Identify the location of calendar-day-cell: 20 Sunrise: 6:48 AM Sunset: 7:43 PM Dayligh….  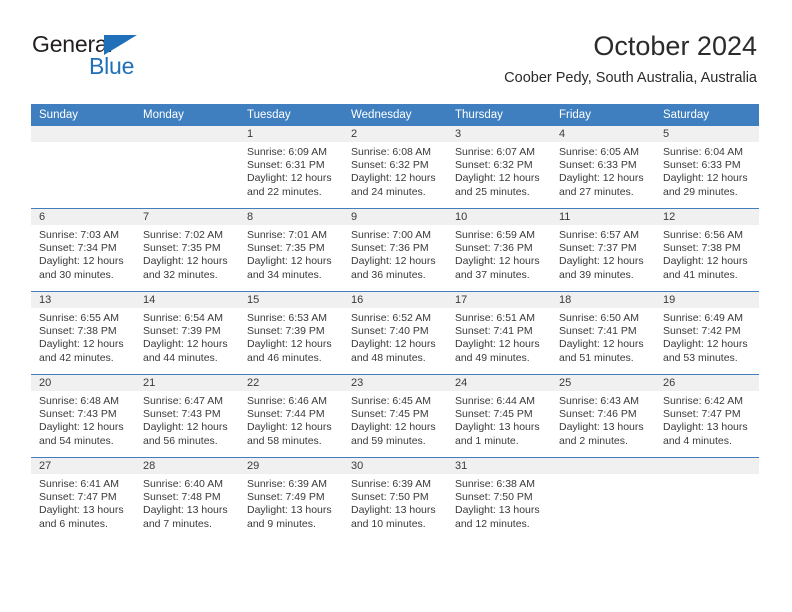
(83, 416).